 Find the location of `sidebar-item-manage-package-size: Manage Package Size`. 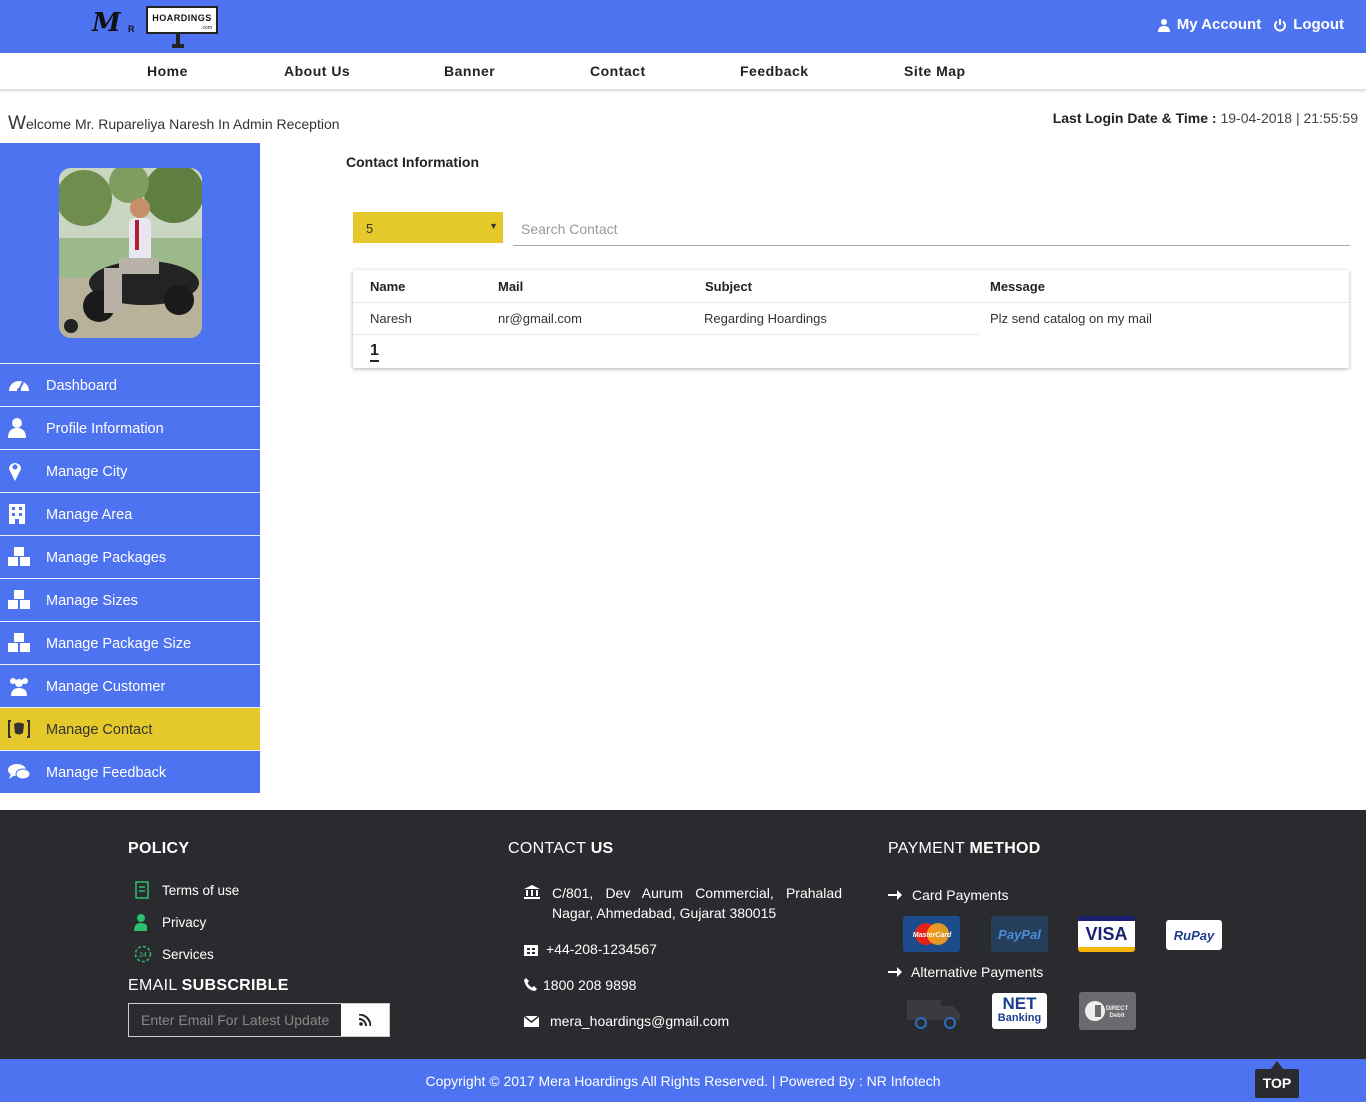

sidebar-item-manage-package-size: Manage Package Size is located at coordinates (130, 642).